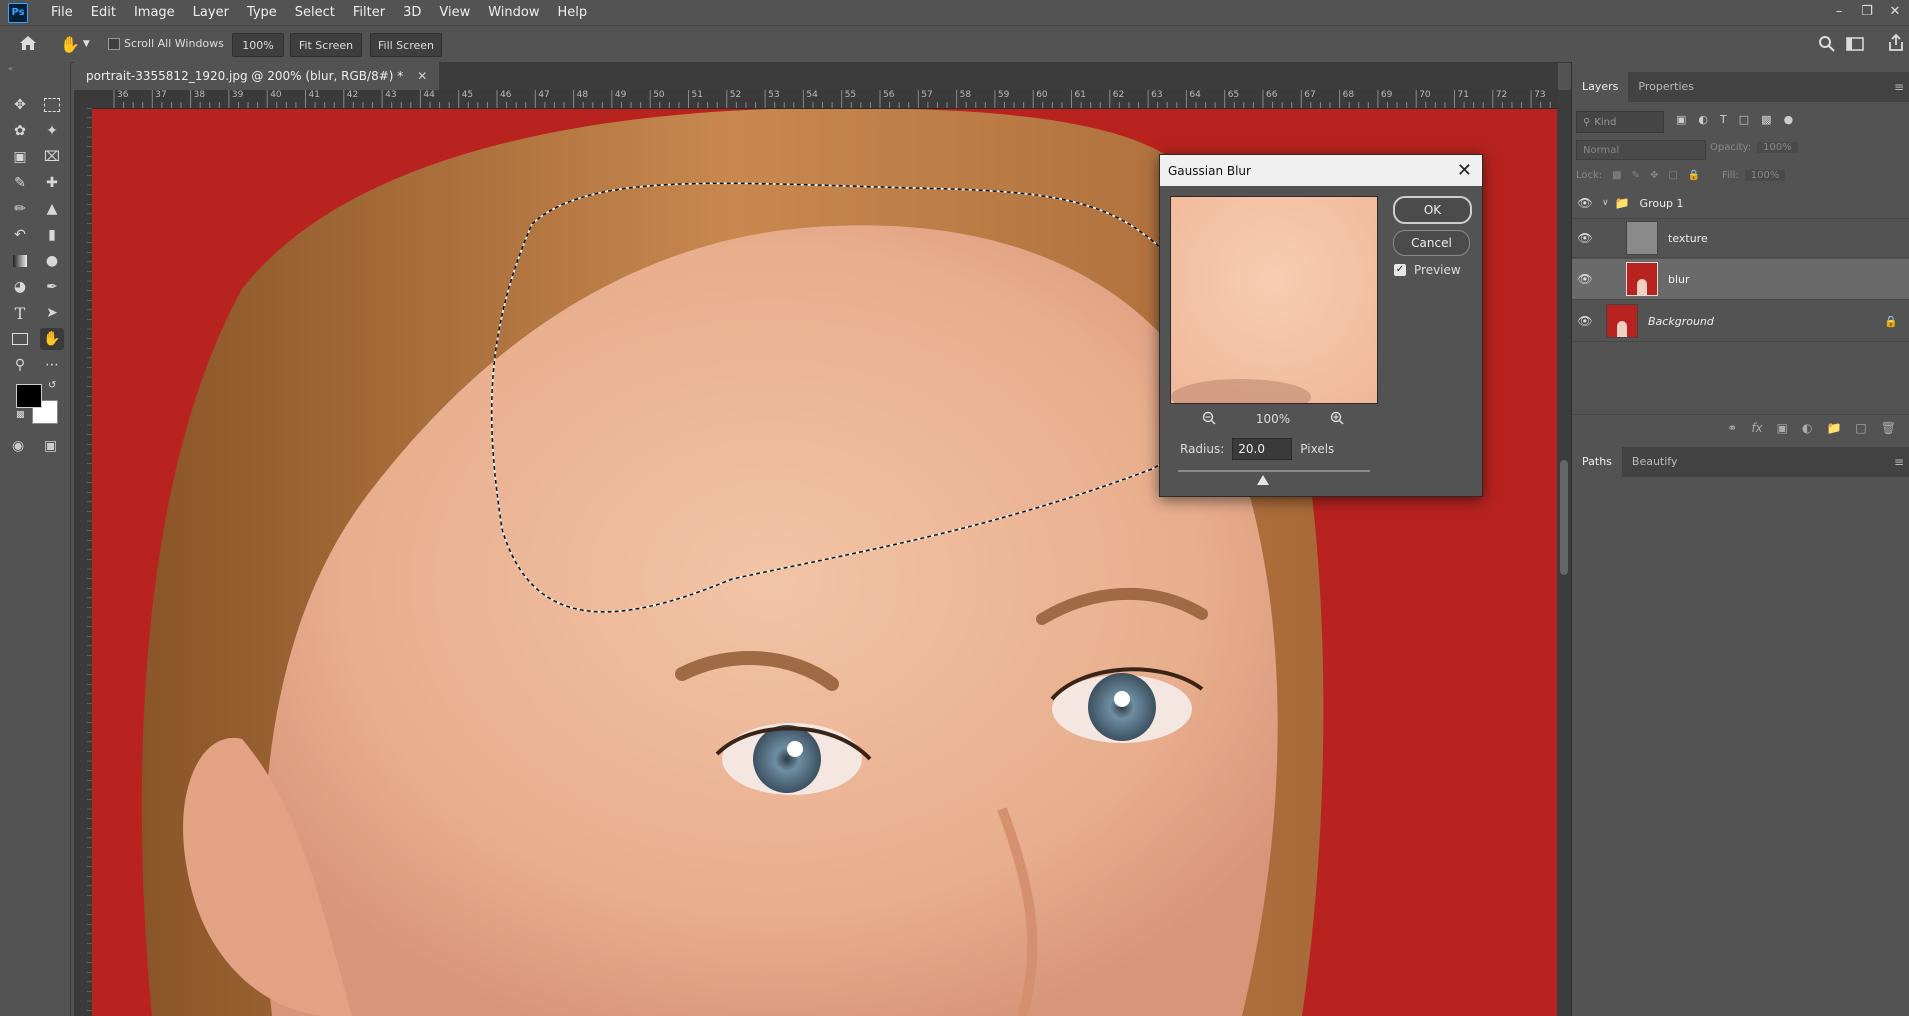 The width and height of the screenshot is (1909, 1016). Describe the element at coordinates (406, 45) in the screenshot. I see `fill-screen-button: Fill Screen` at that location.